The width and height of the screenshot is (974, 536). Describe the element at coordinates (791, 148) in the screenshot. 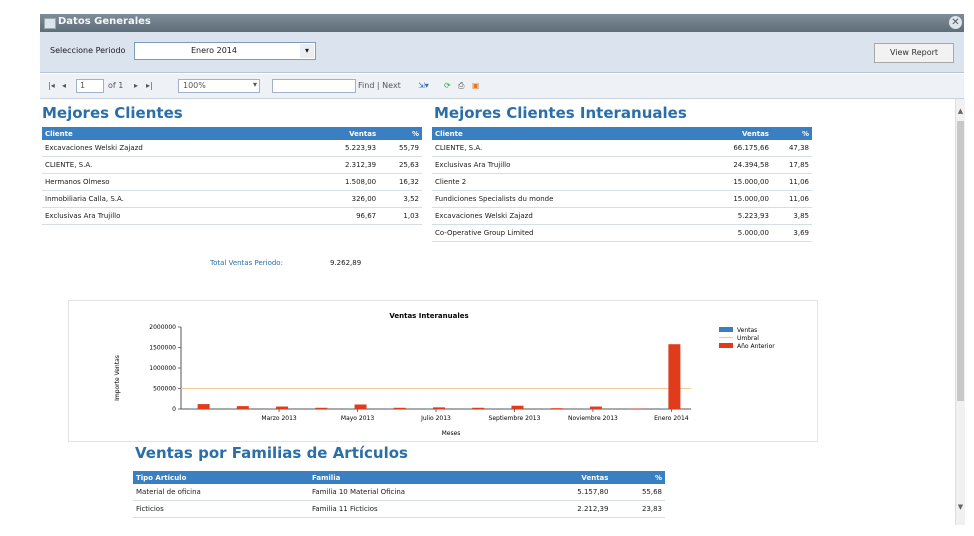

I see `cell-pct: 47,38` at that location.